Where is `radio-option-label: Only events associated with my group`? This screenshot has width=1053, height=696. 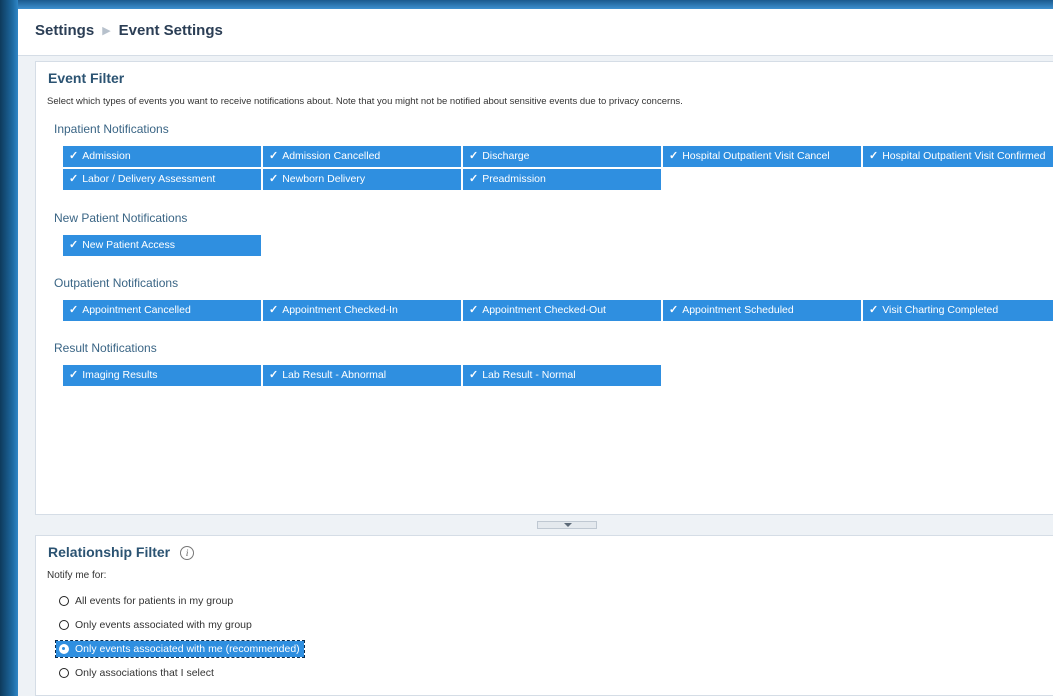 radio-option-label: Only events associated with my group is located at coordinates (163, 625).